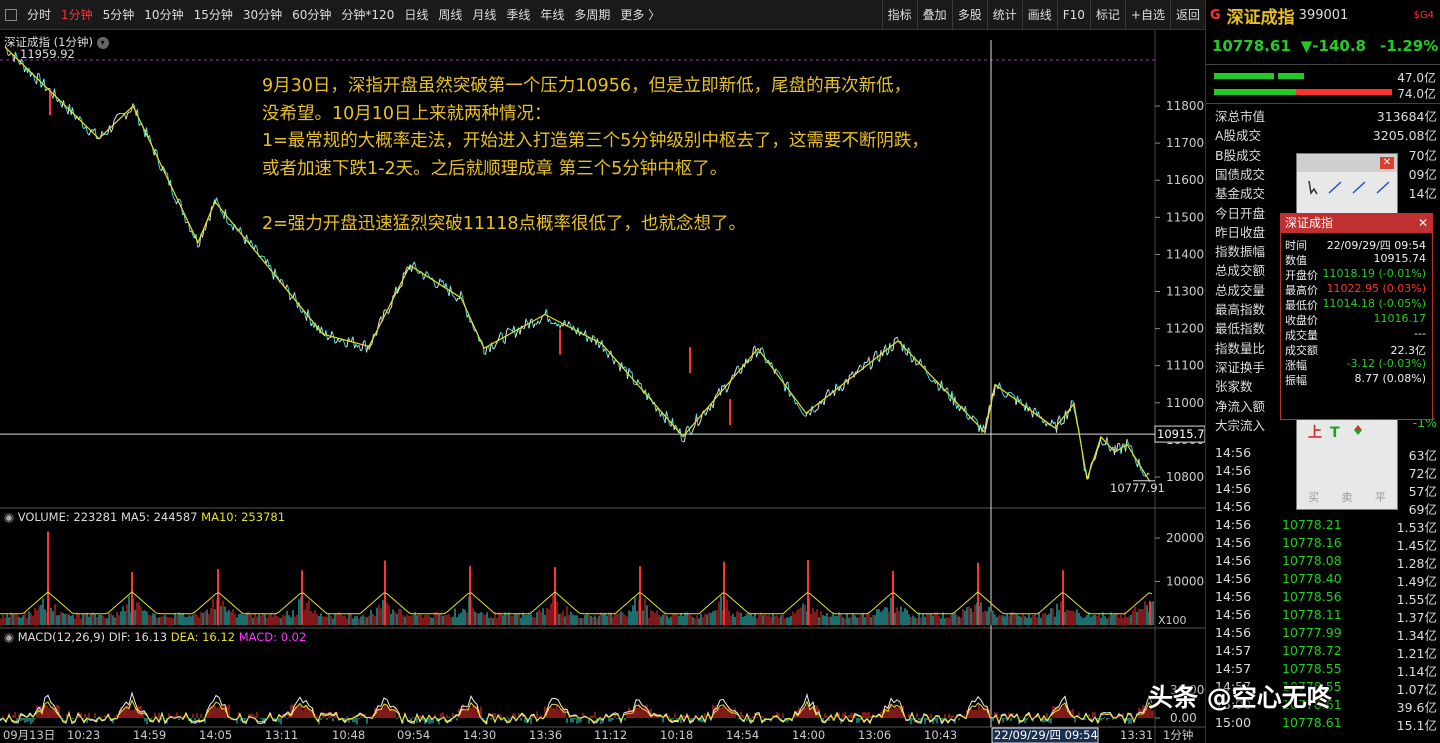  Describe the element at coordinates (1296, 260) in the screenshot. I see `popup-key: 数值` at that location.